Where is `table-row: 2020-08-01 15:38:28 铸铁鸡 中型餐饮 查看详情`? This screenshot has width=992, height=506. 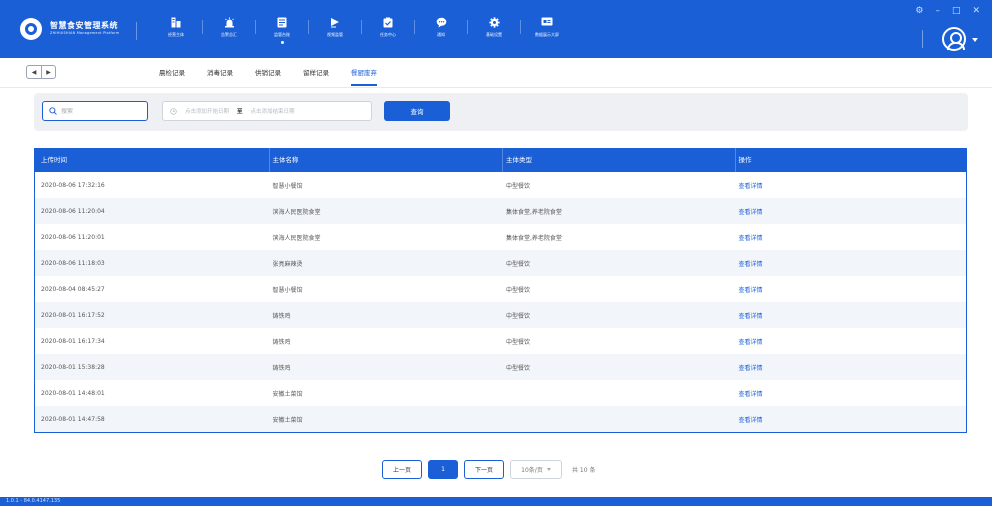 table-row: 2020-08-01 15:38:28 铸铁鸡 中型餐饮 查看详情 is located at coordinates (500, 367).